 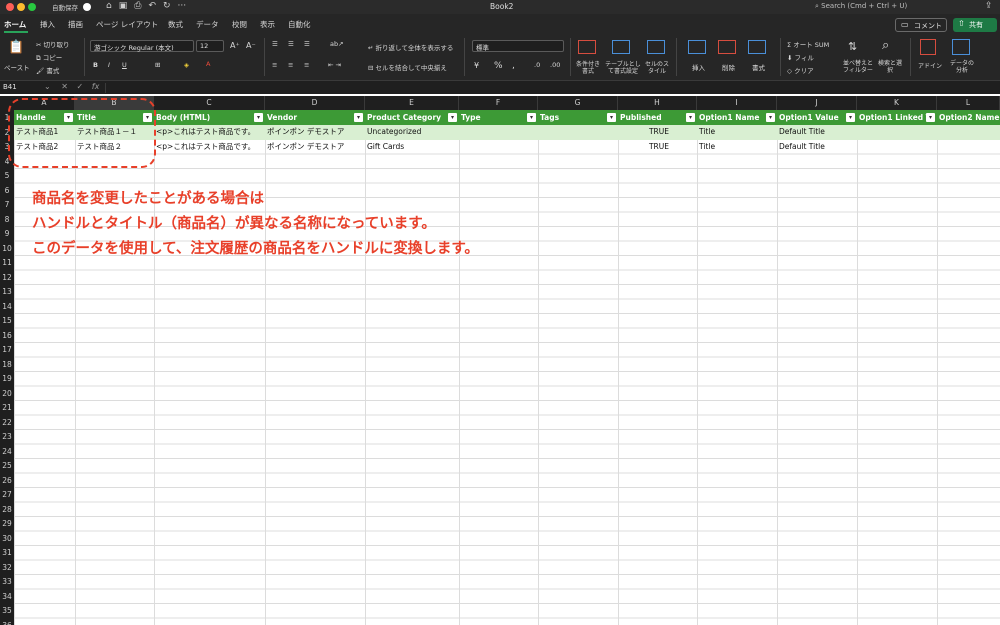 What do you see at coordinates (315, 103) in the screenshot?
I see `column-header-d: D` at bounding box center [315, 103].